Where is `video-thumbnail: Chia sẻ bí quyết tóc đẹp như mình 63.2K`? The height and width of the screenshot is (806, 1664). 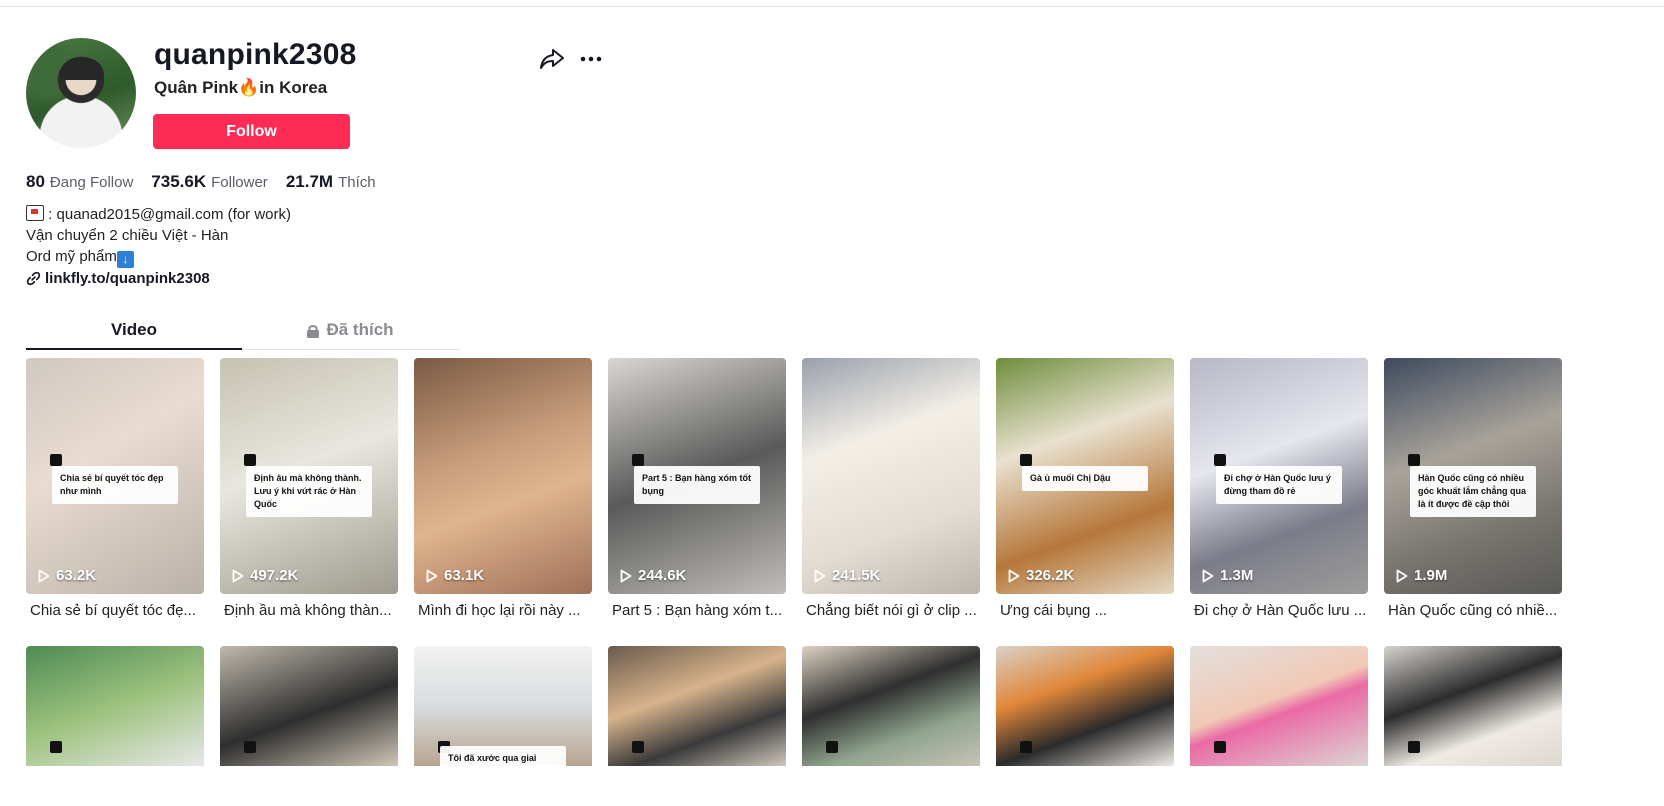
video-thumbnail: Chia sẻ bí quyết tóc đẹp như mình 63.2K is located at coordinates (115, 476).